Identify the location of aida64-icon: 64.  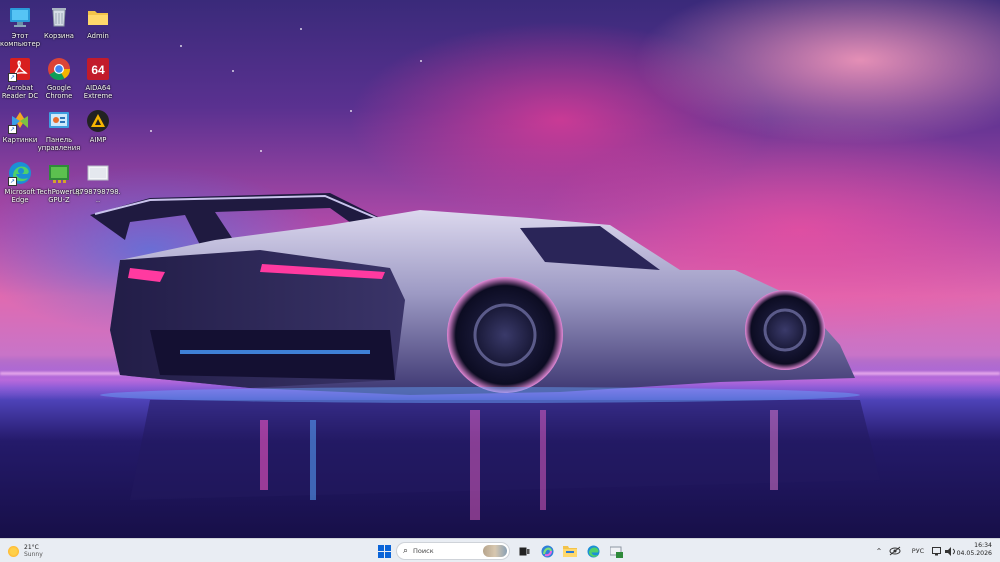
(98, 69).